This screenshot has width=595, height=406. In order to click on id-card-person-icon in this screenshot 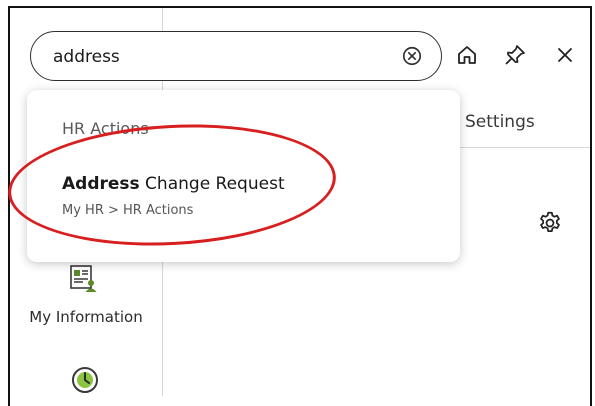, I will do `click(84, 279)`.